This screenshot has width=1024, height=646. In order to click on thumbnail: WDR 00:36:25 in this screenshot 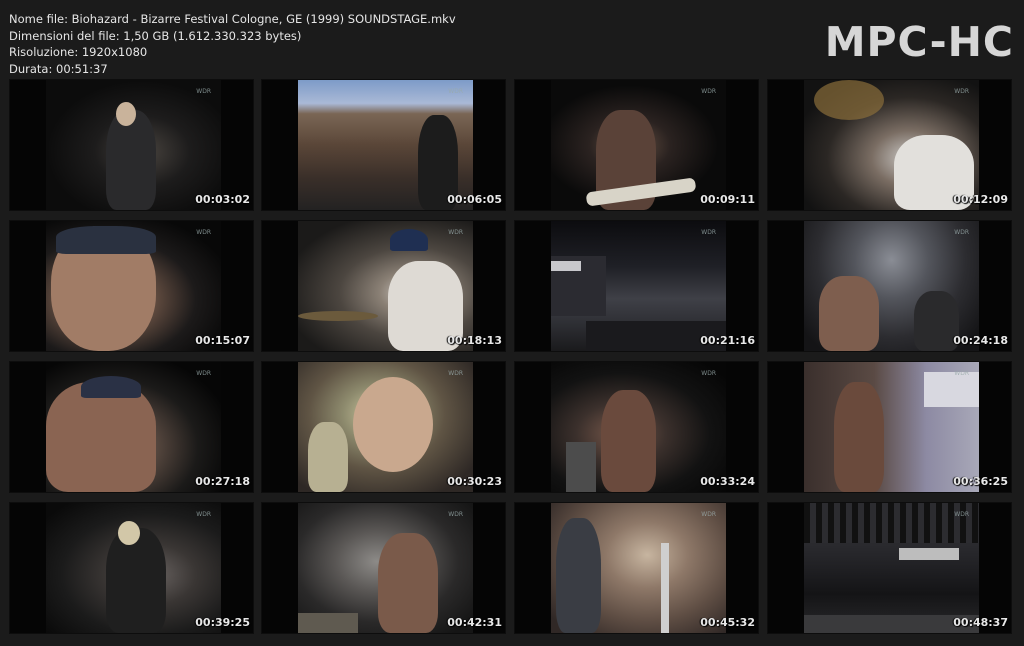, I will do `click(889, 427)`.